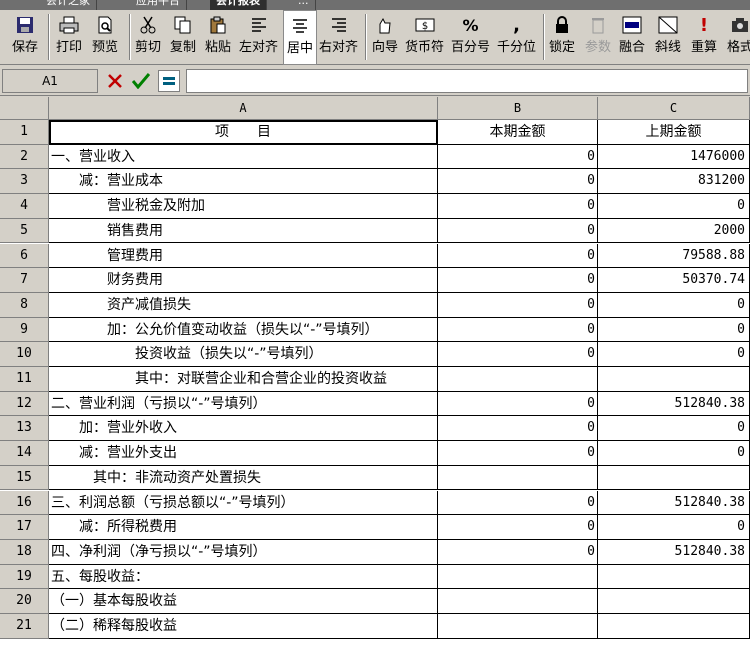 This screenshot has height=652, width=750. I want to click on cell-b: 本期金额, so click(518, 132).